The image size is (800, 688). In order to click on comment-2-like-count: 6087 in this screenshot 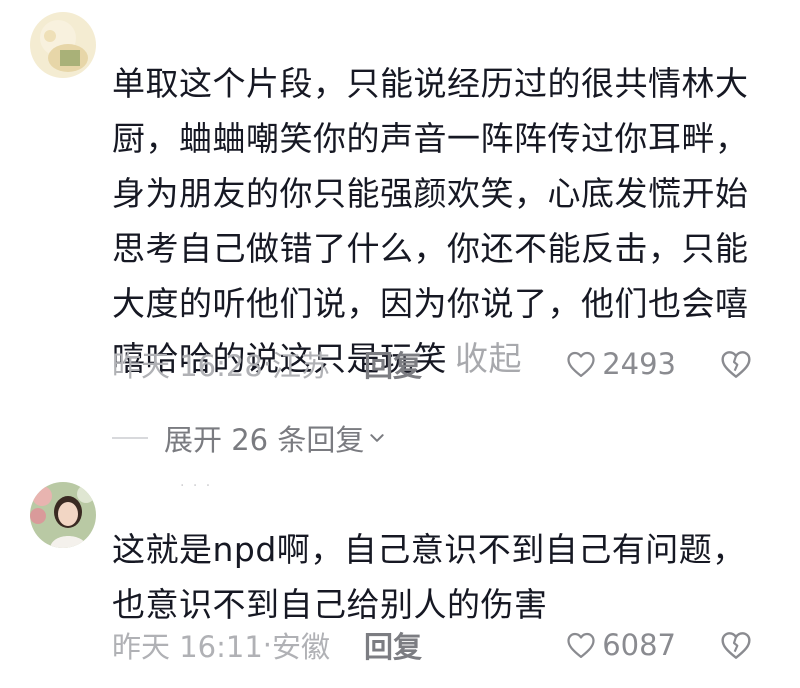, I will do `click(639, 645)`.